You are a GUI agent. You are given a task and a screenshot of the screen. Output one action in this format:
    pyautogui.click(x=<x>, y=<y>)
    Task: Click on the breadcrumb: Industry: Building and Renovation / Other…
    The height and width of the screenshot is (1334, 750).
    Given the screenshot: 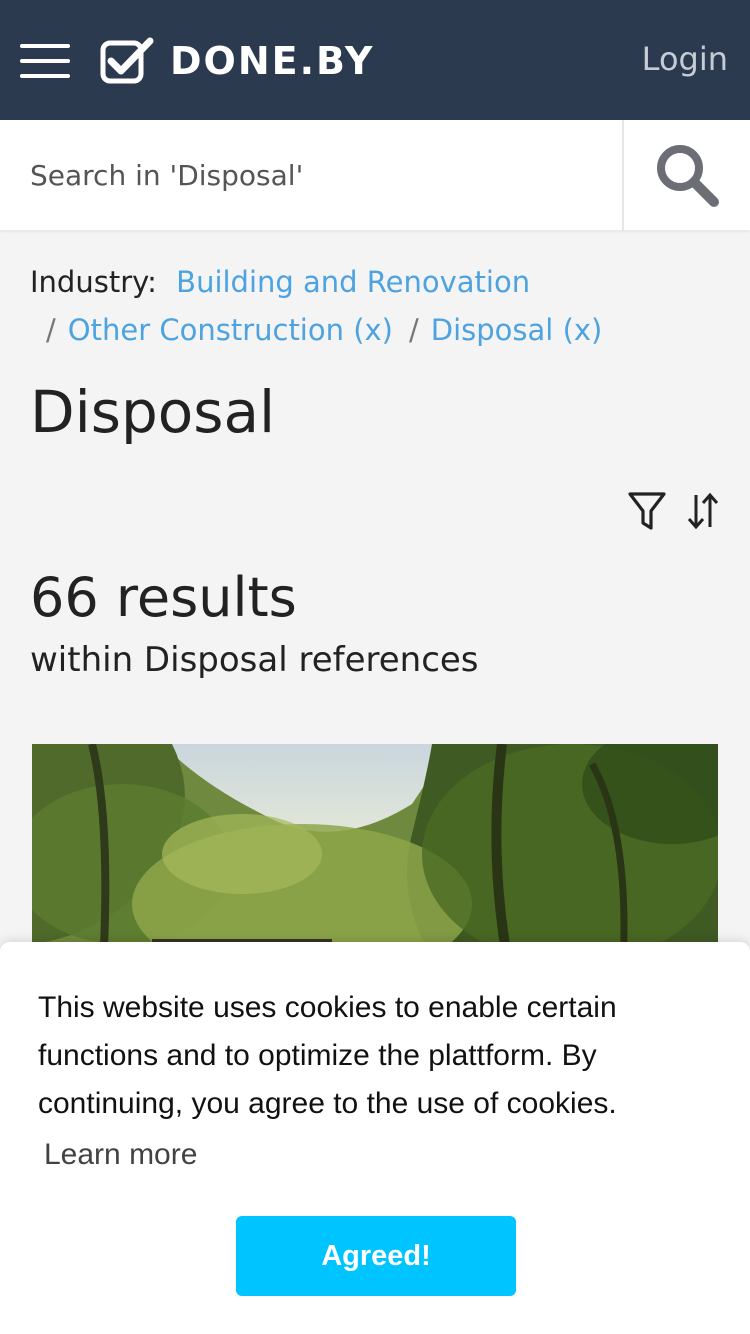 What is the action you would take?
    pyautogui.click(x=375, y=306)
    